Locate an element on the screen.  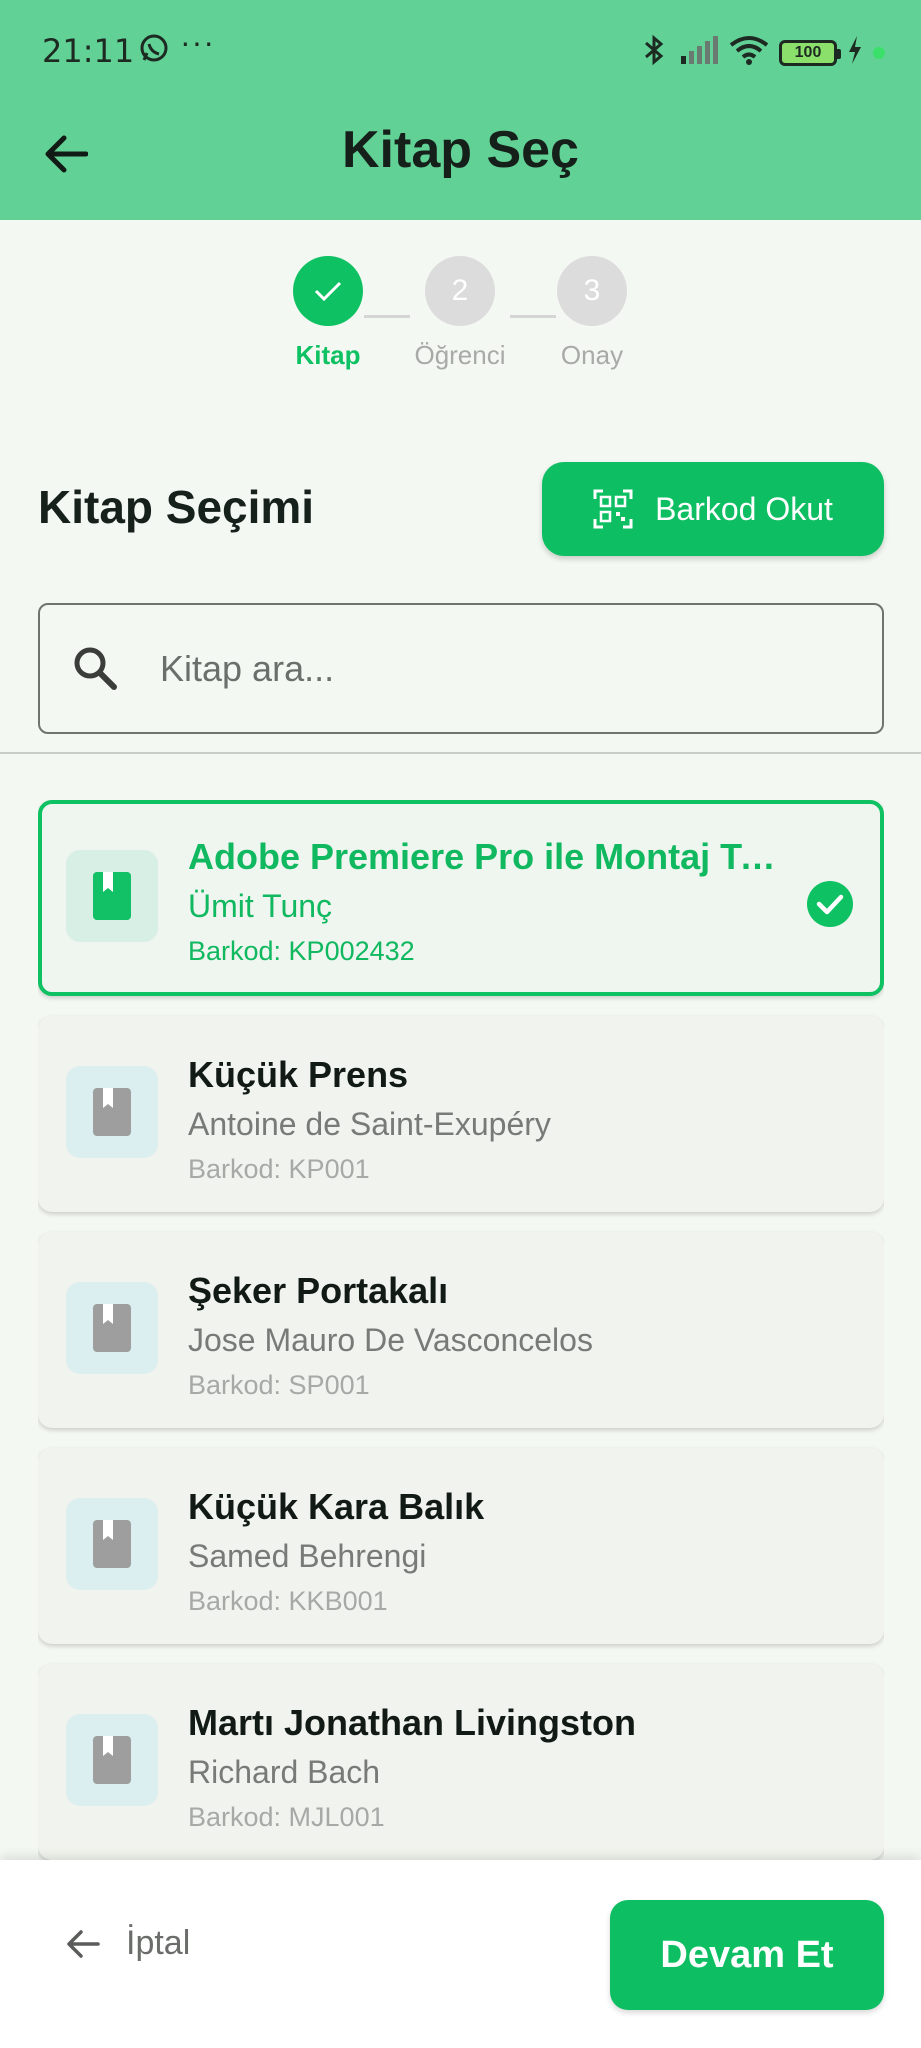
more-notifications-icon: ··· is located at coordinates (197, 42).